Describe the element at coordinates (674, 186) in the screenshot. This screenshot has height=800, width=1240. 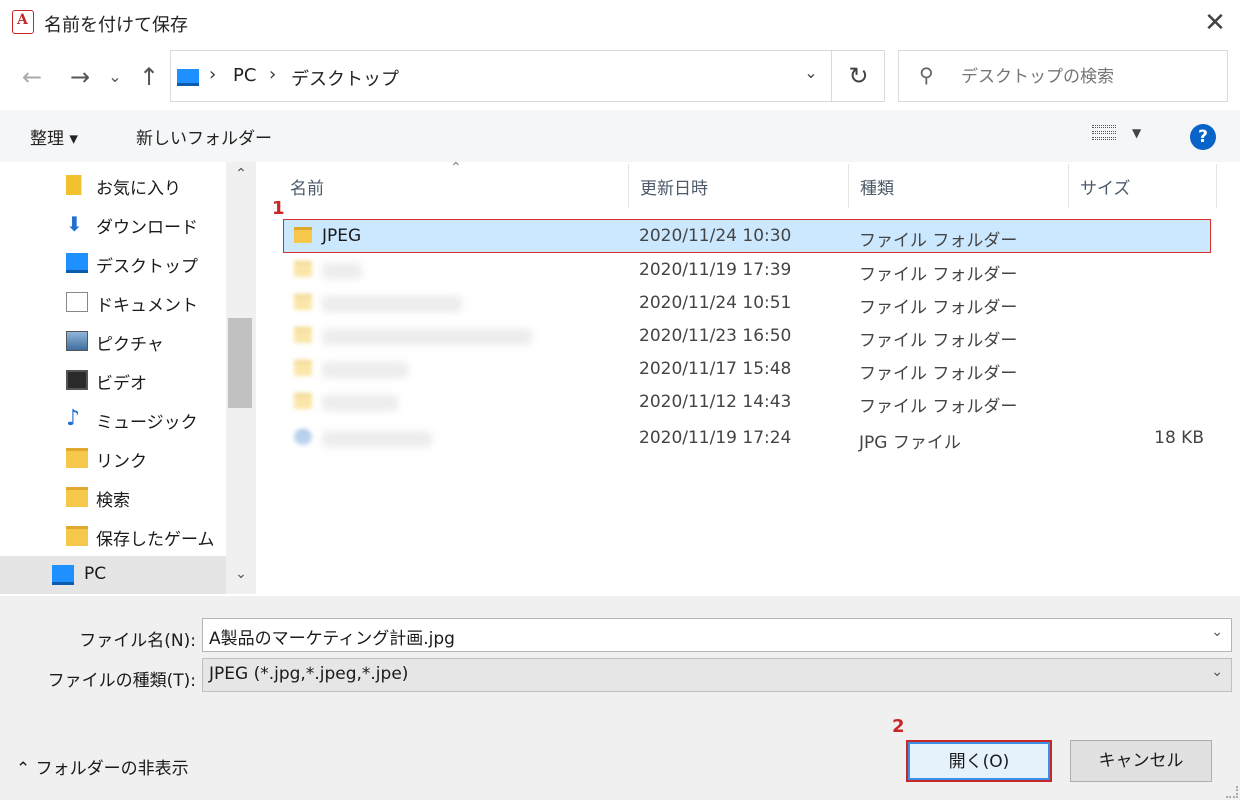
I see `column-header-modified: 更新日時` at that location.